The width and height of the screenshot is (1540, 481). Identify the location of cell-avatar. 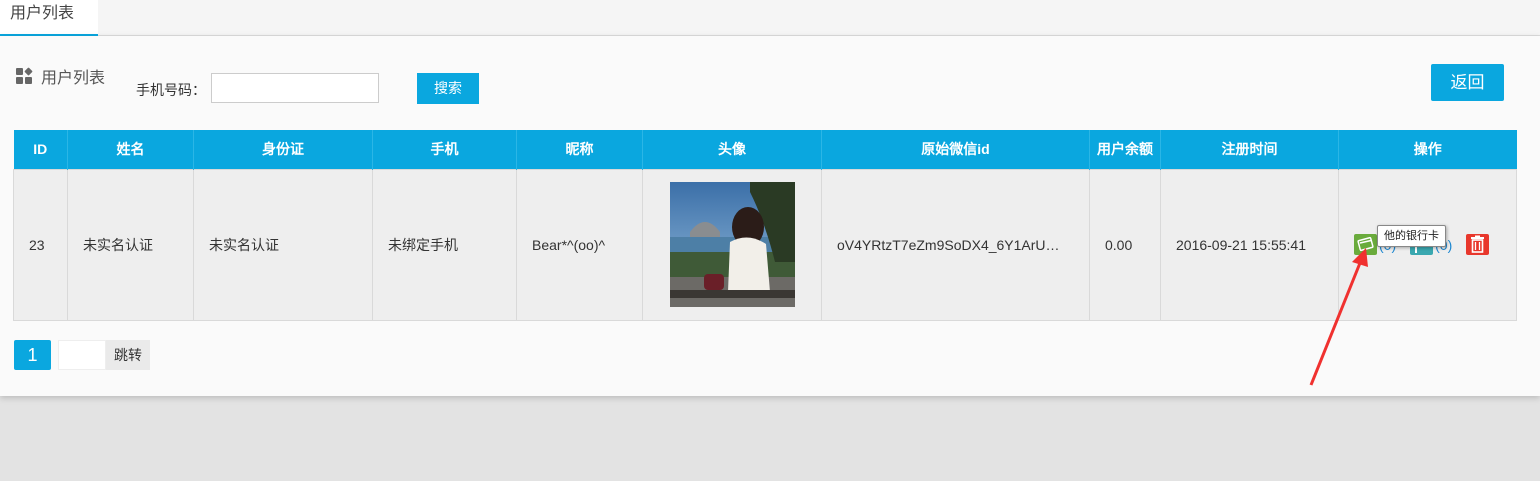
(732, 244).